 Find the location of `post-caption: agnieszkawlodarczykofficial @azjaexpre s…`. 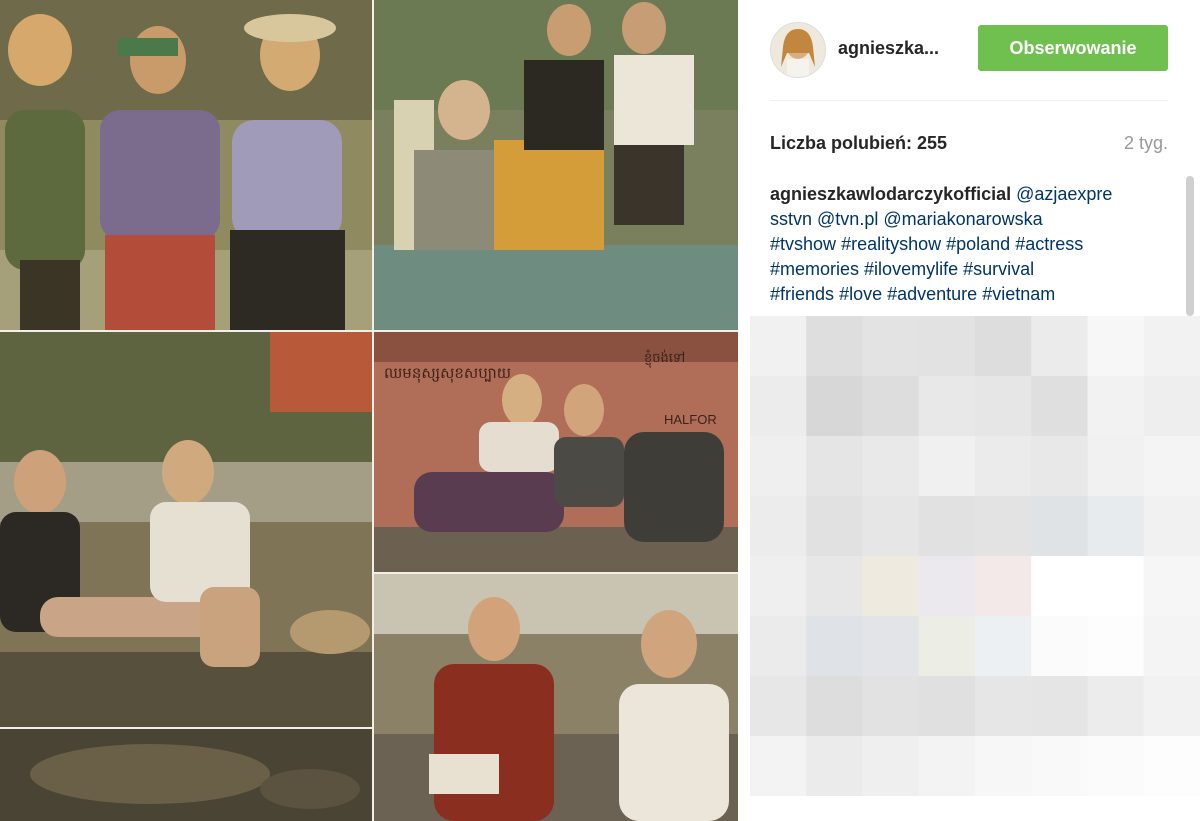

post-caption: agnieszkawlodarczykofficial @azjaexpre s… is located at coordinates (960, 244).